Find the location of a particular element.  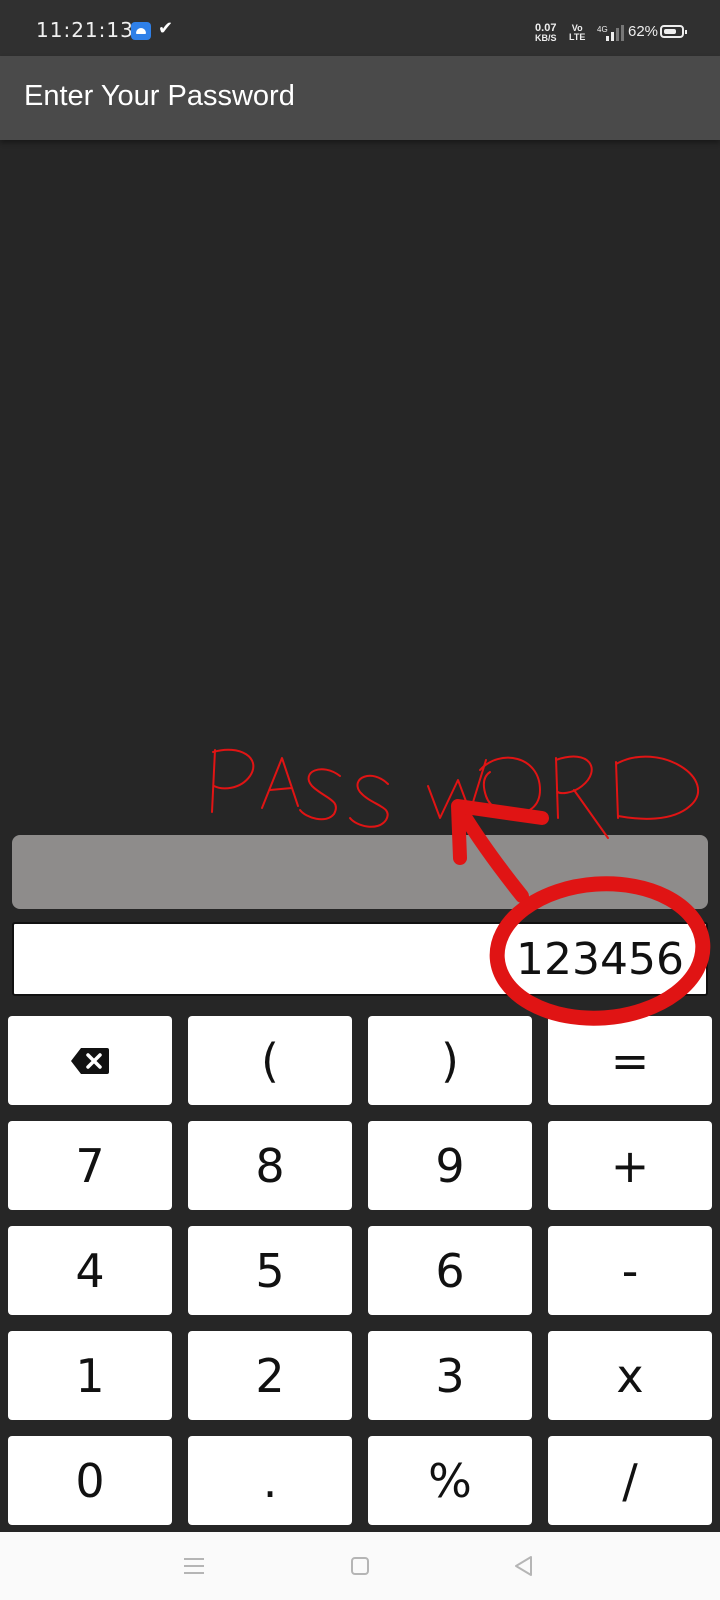

menu-icon is located at coordinates (194, 1566).